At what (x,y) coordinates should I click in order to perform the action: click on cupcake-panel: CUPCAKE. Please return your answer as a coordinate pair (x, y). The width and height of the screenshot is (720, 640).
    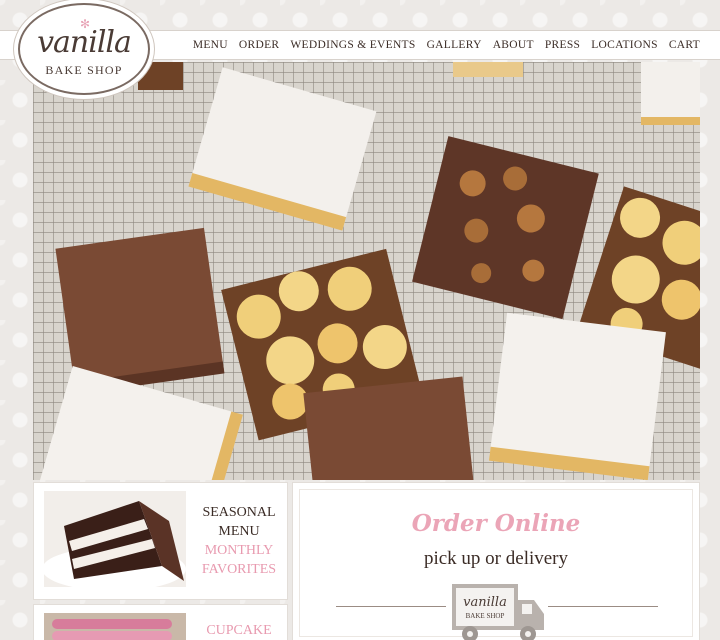
    Looking at the image, I should click on (160, 622).